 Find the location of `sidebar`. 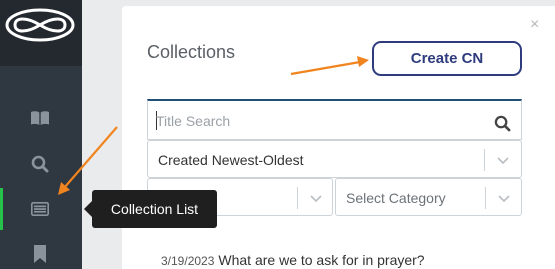

sidebar is located at coordinates (41, 134).